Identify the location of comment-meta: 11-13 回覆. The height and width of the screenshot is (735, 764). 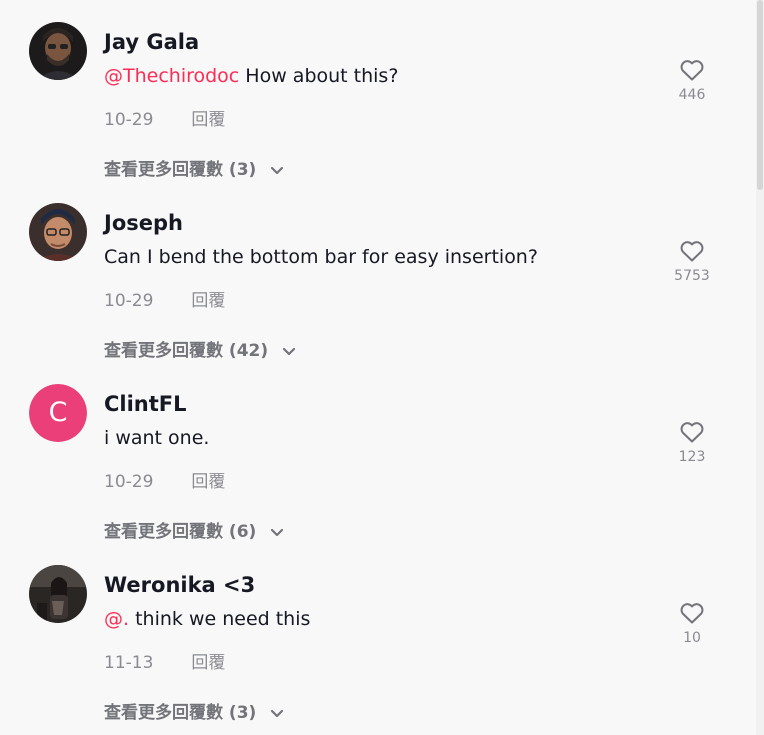
(164, 660).